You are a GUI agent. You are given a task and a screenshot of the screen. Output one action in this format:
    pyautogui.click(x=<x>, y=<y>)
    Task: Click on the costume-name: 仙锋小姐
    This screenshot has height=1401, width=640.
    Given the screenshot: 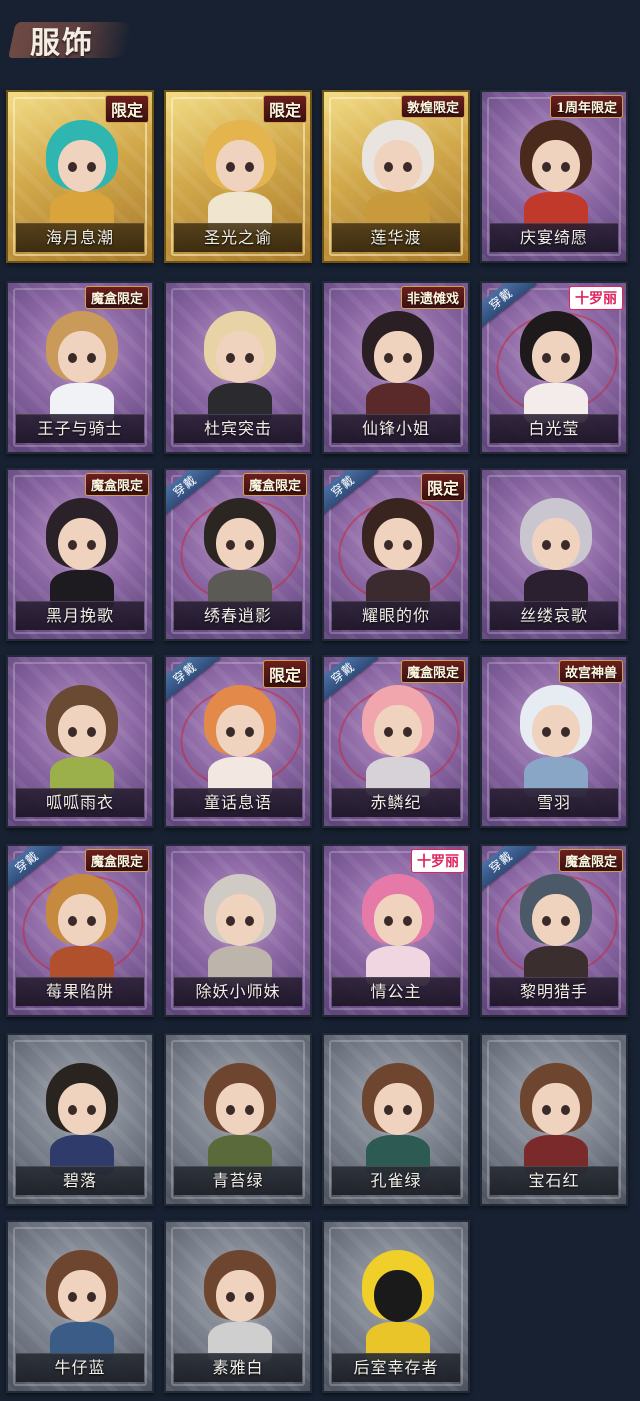 What is the action you would take?
    pyautogui.click(x=395, y=428)
    